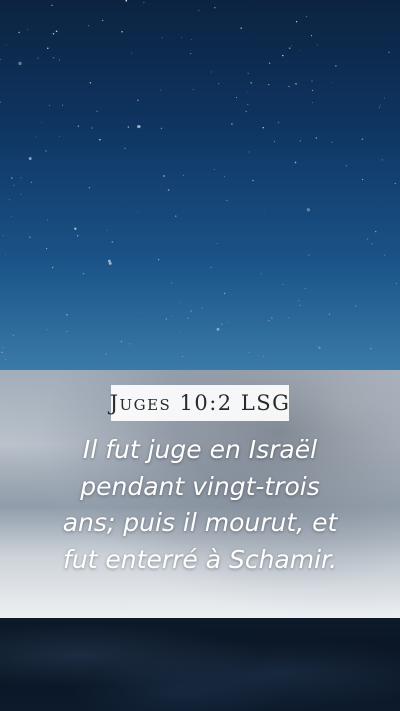  I want to click on ground-foreground, so click(200, 664).